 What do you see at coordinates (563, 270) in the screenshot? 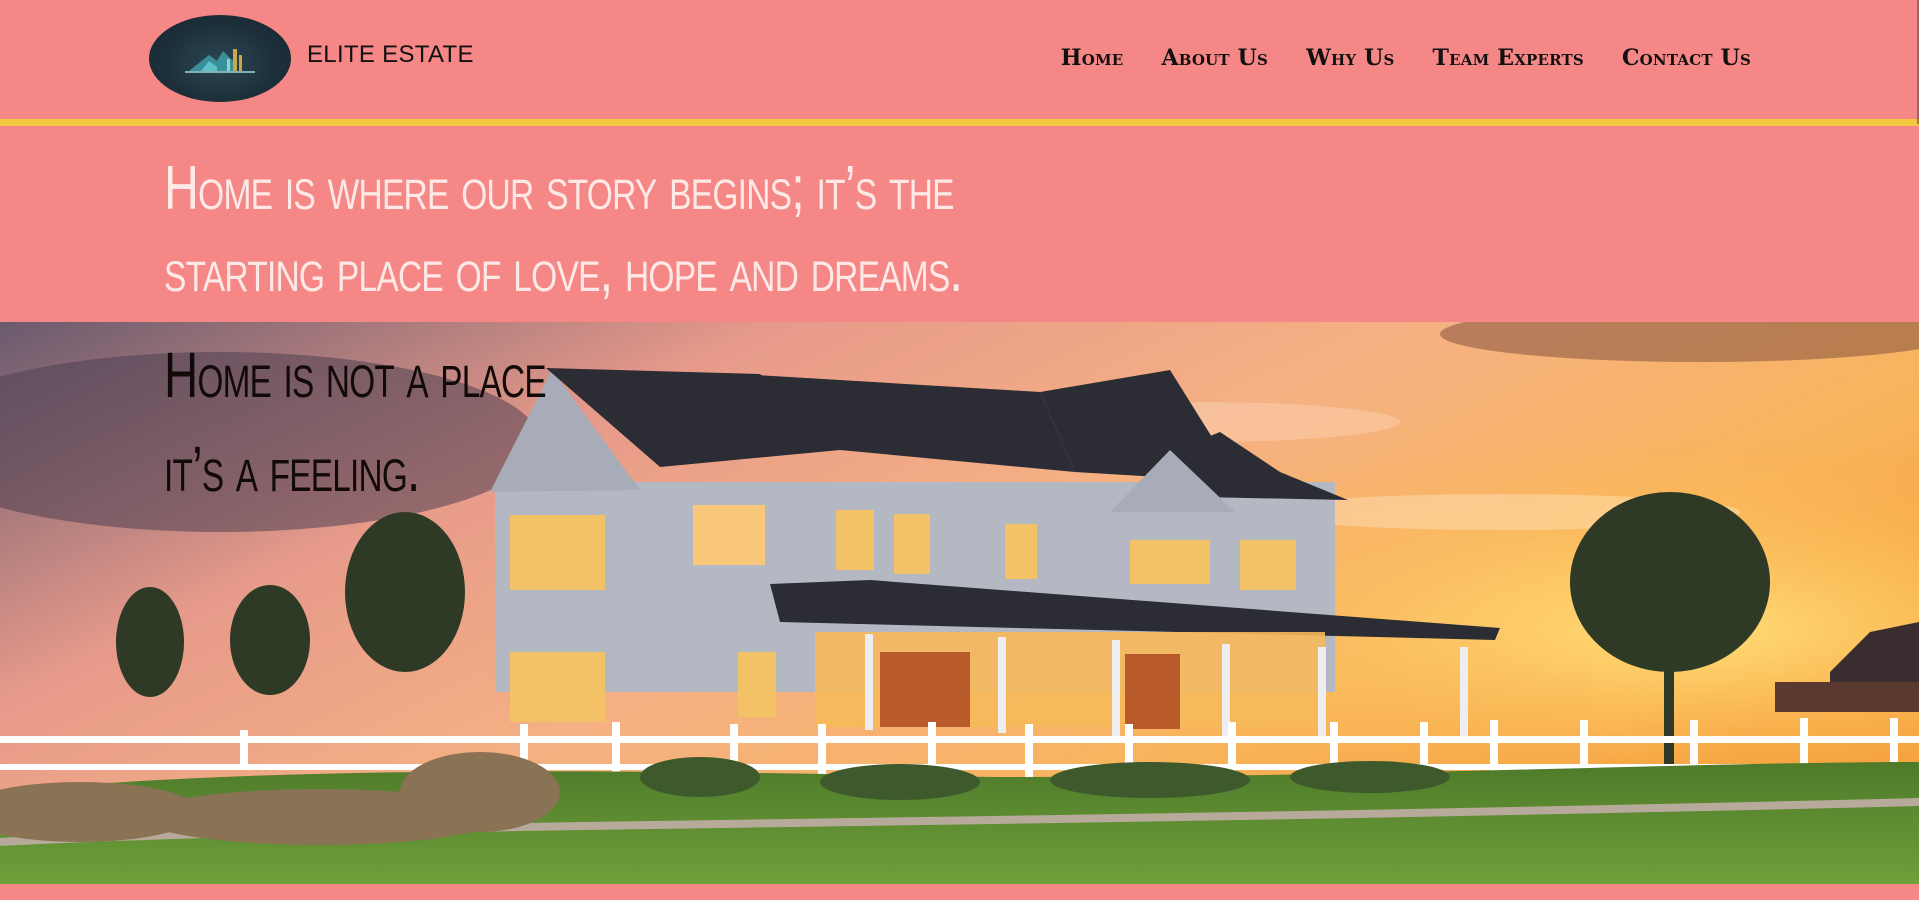
I see `hero-tagline-line-2: starting place of love, hope and dreams.` at bounding box center [563, 270].